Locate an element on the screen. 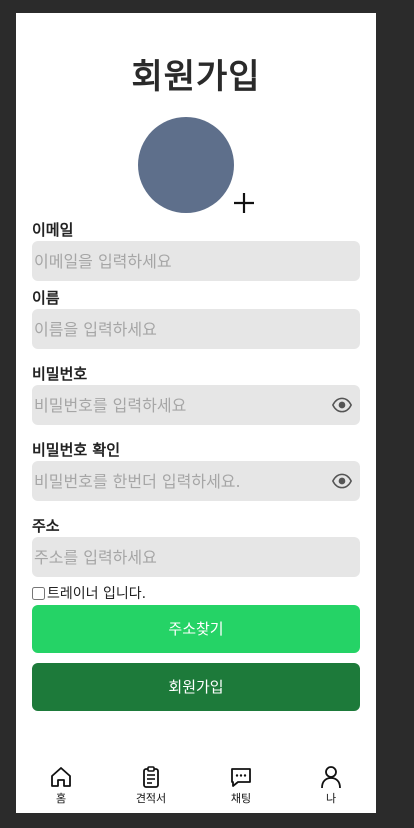  password-label: 비밀번호 is located at coordinates (60, 374).